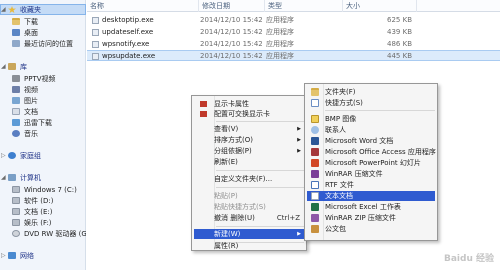 Image resolution: width=500 pixels, height=270 pixels. What do you see at coordinates (249, 162) in the screenshot?
I see `menu-item-refresh: 刷新(E)` at bounding box center [249, 162].